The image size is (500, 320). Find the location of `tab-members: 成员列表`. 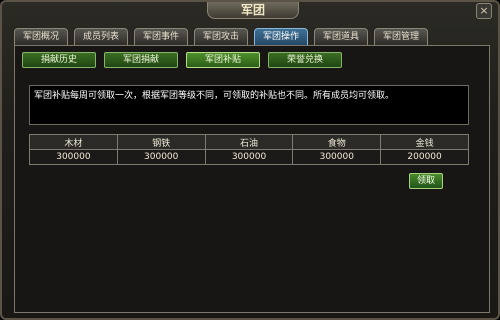

tab-members: 成员列表 is located at coordinates (101, 36).